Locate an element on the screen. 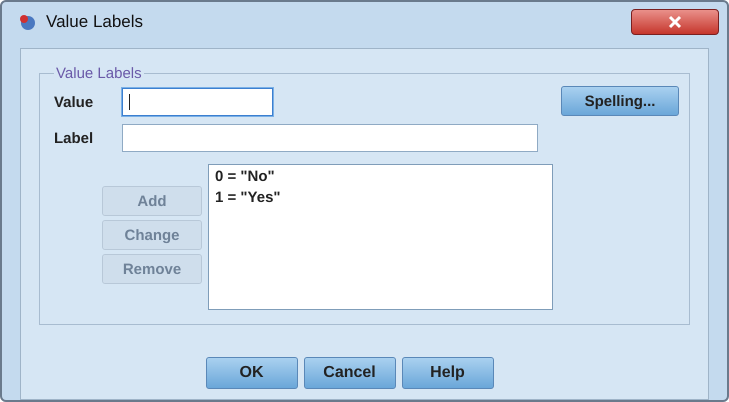  dialog-button: Cancel is located at coordinates (350, 373).